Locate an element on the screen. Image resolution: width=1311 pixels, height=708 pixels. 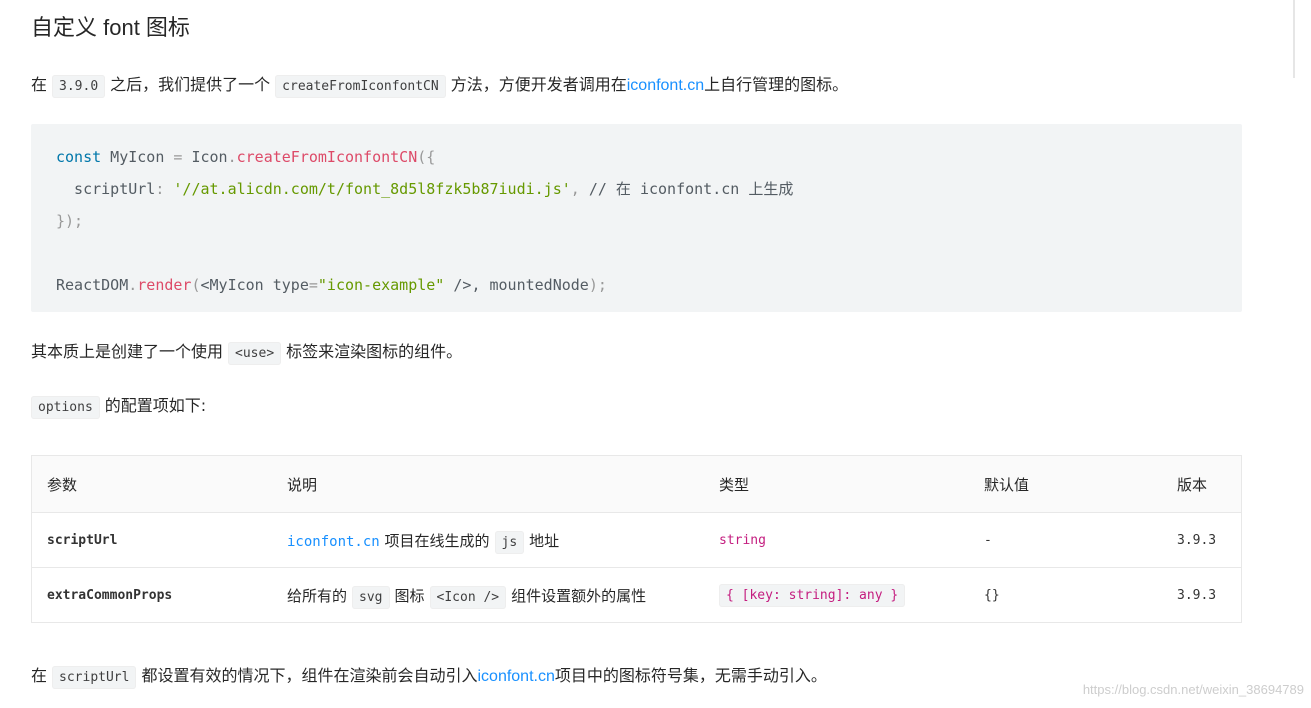
type-cell: string is located at coordinates (836, 540).